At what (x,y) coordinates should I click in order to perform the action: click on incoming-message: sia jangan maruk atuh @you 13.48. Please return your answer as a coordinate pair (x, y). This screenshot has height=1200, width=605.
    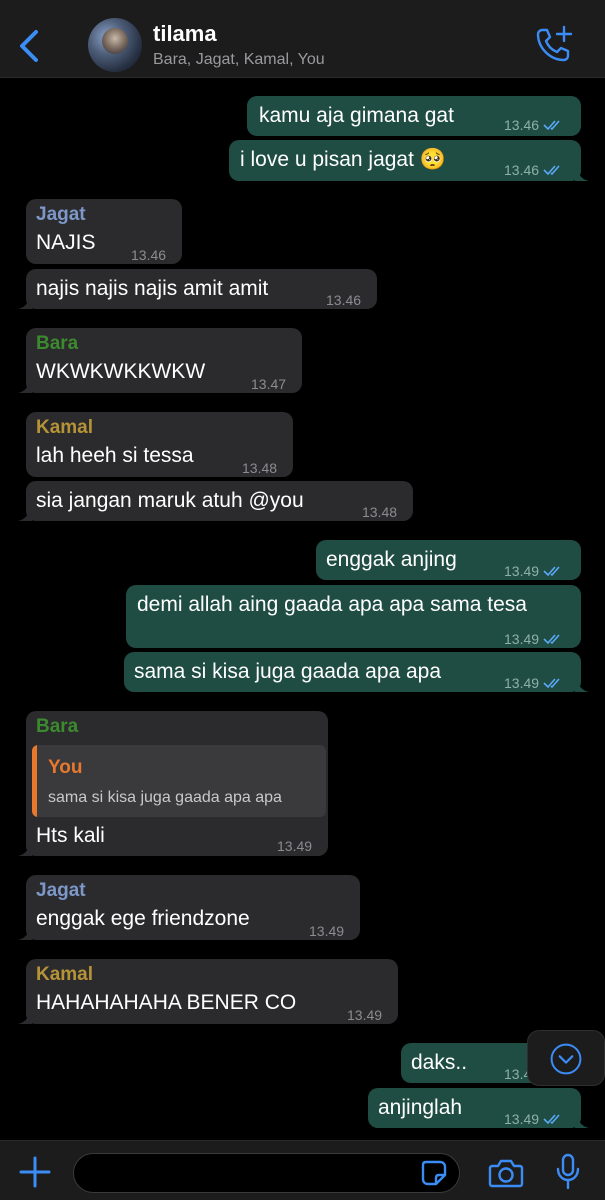
    Looking at the image, I should click on (215, 501).